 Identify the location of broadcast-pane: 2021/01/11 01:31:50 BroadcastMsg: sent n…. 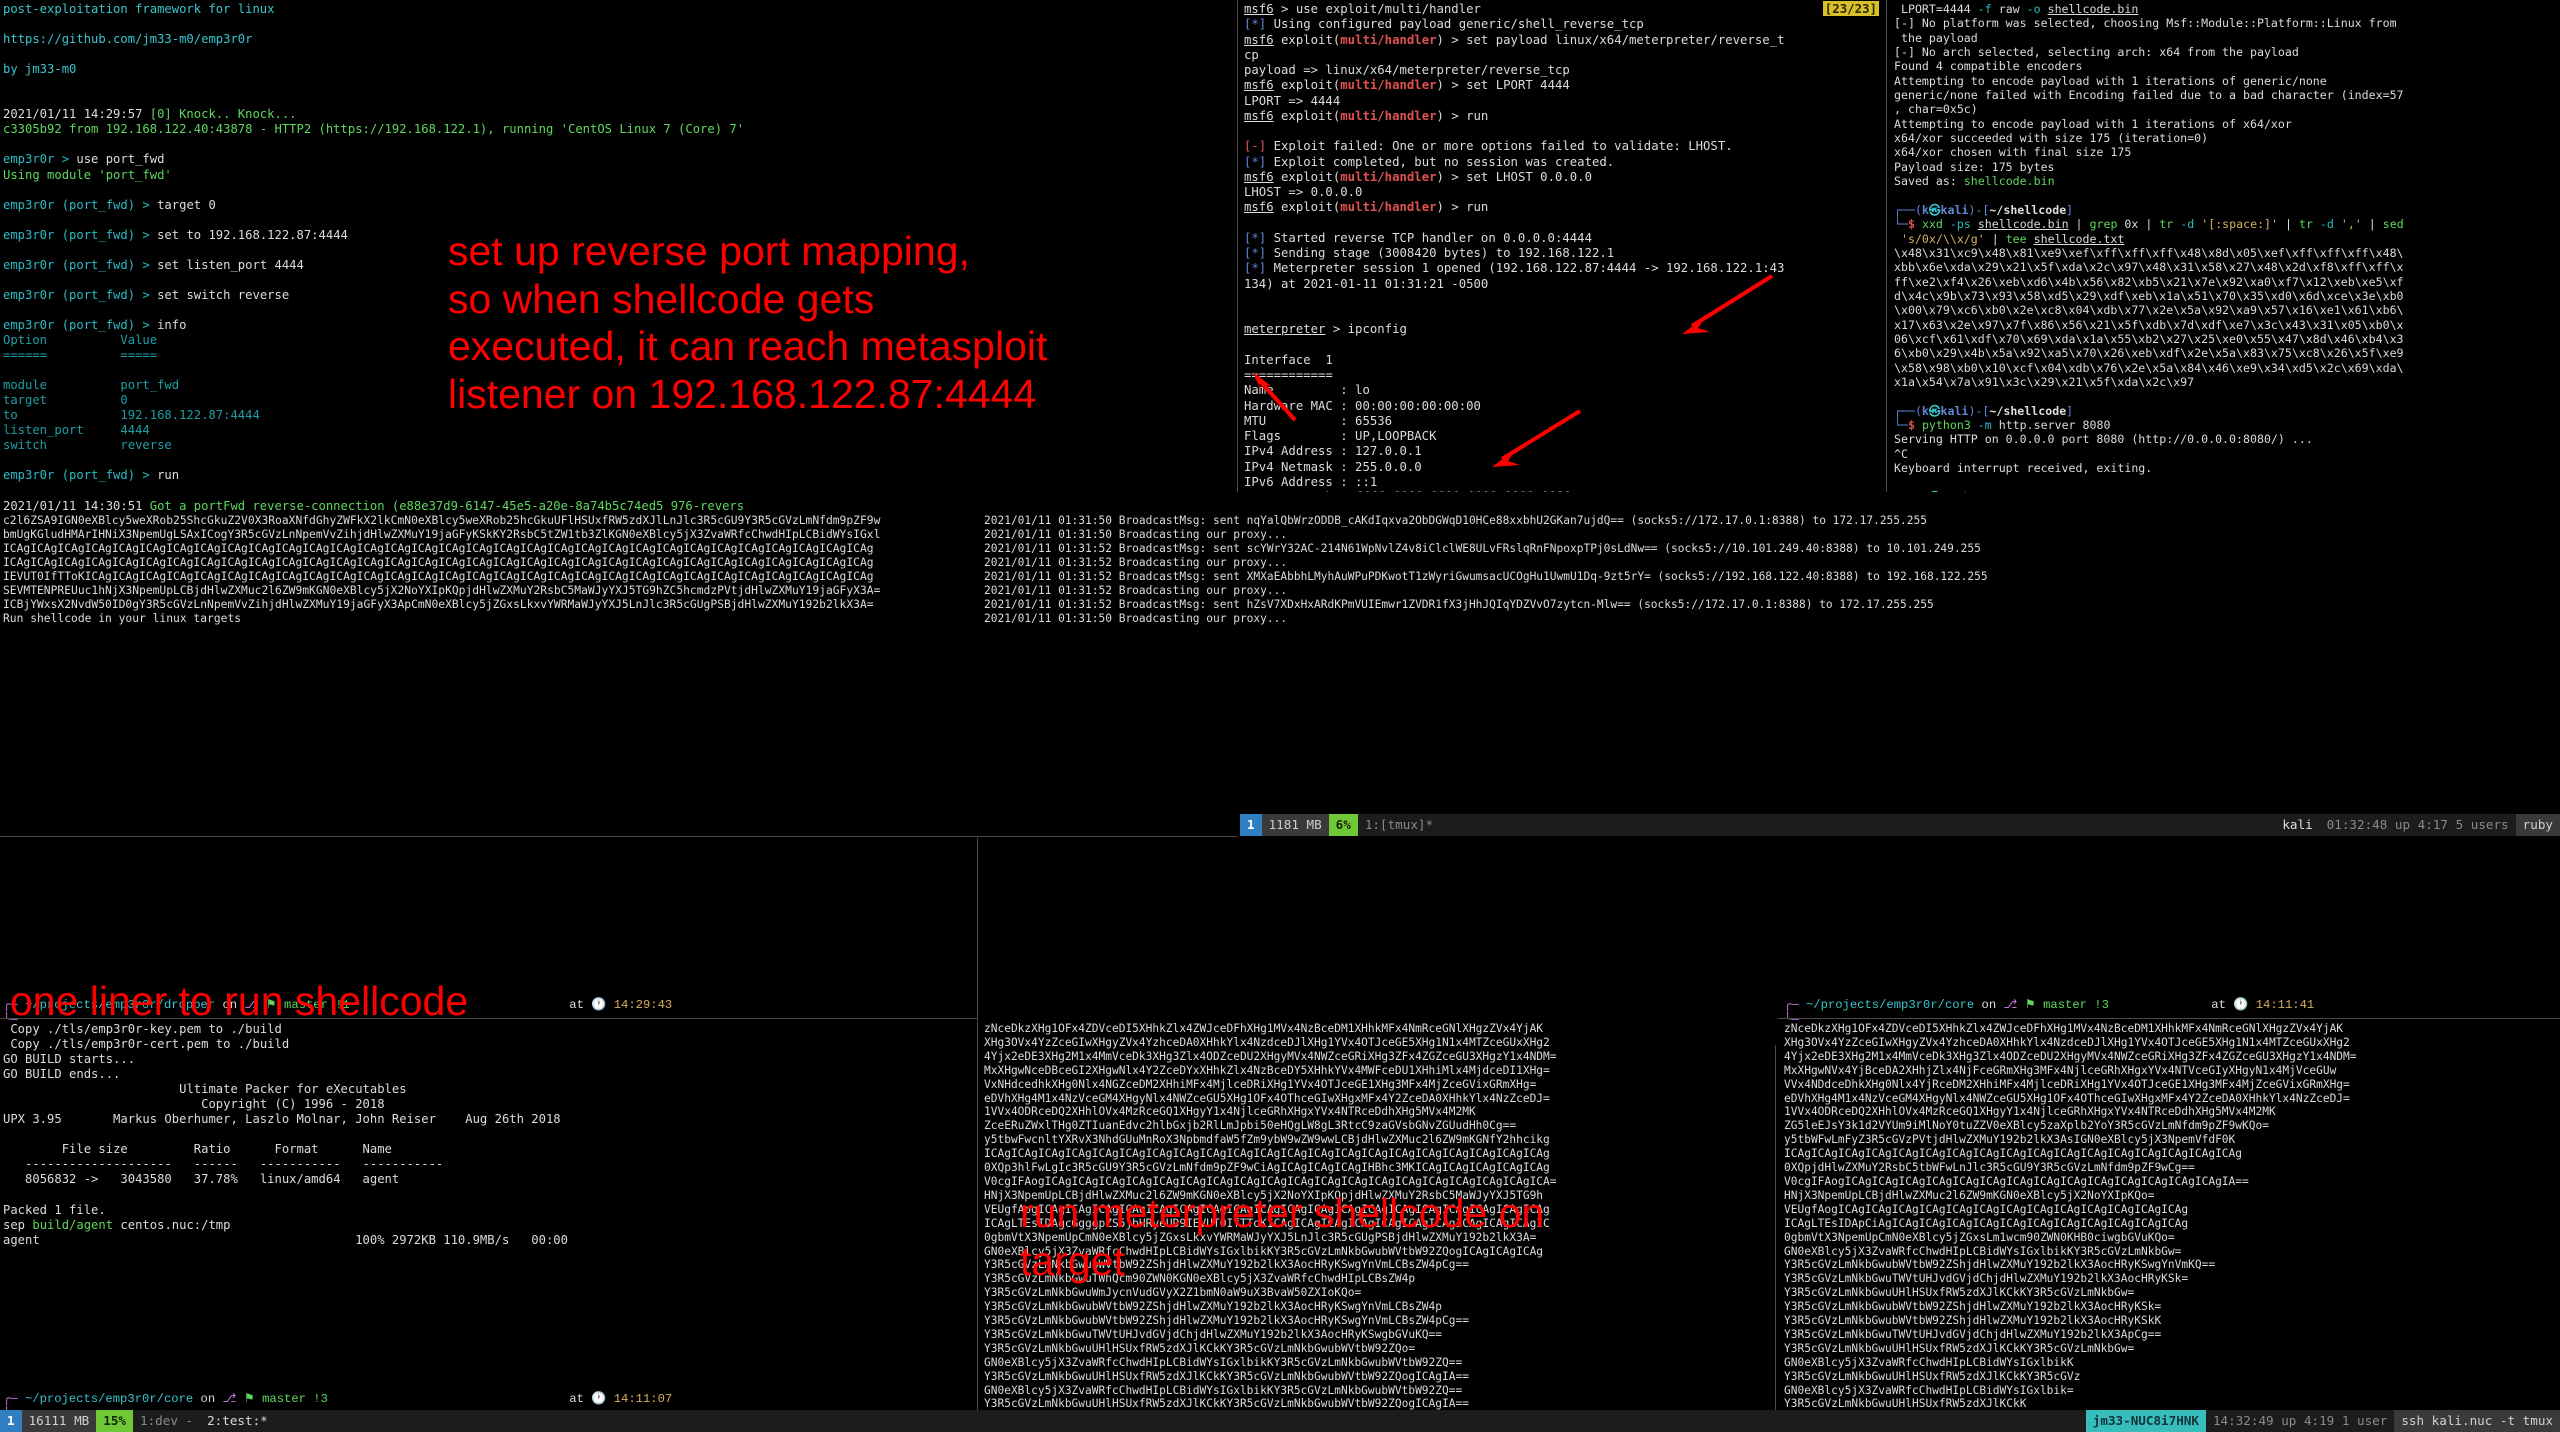
(1527, 569).